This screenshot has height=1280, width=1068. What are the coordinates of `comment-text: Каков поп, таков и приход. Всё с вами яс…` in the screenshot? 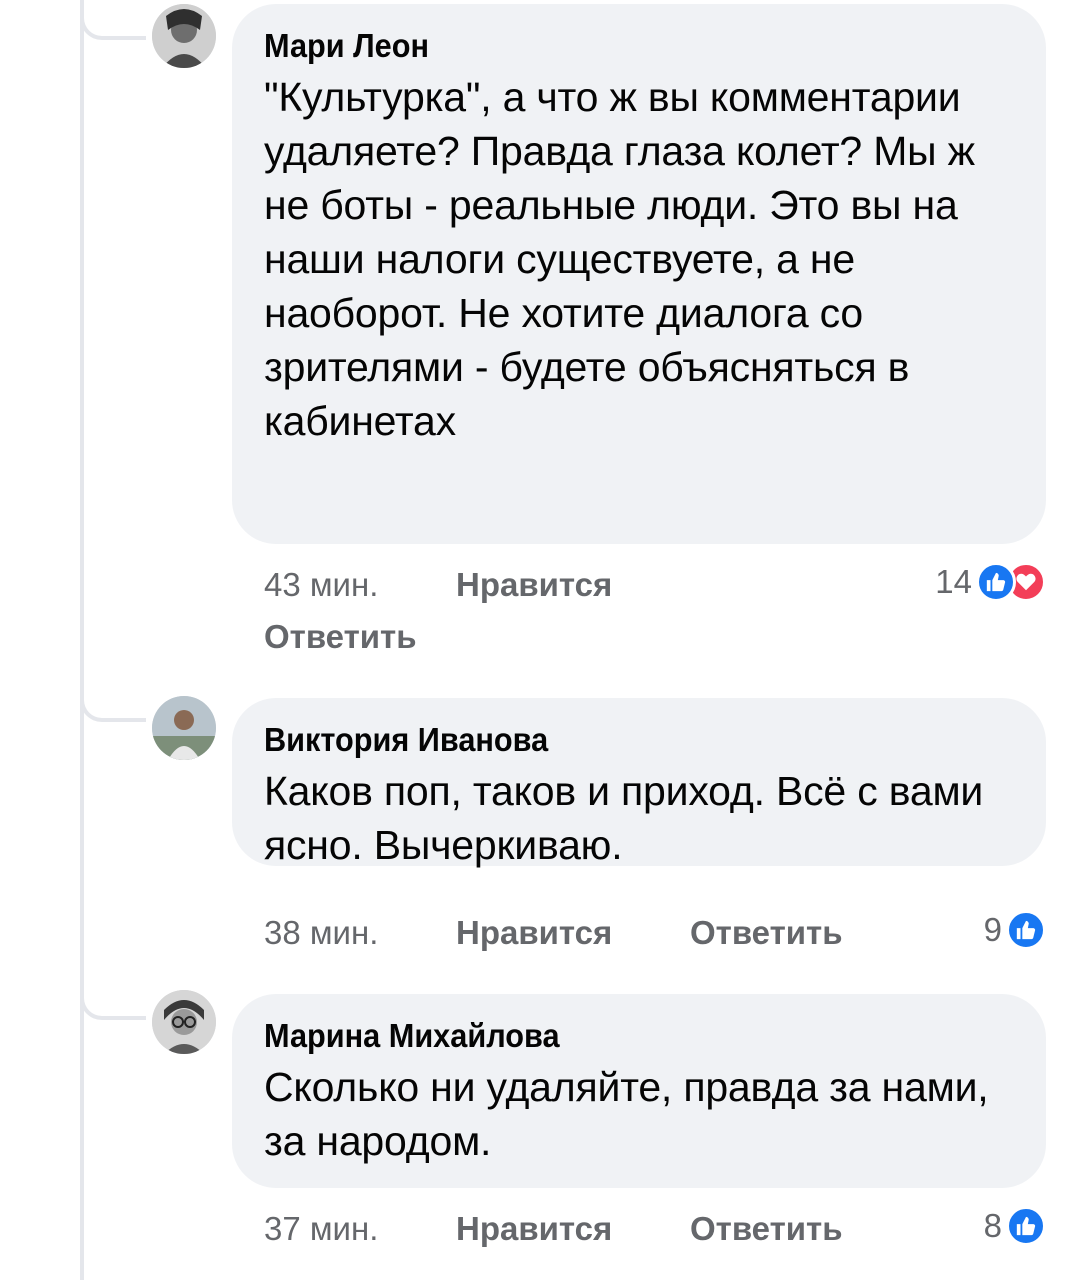 It's located at (624, 818).